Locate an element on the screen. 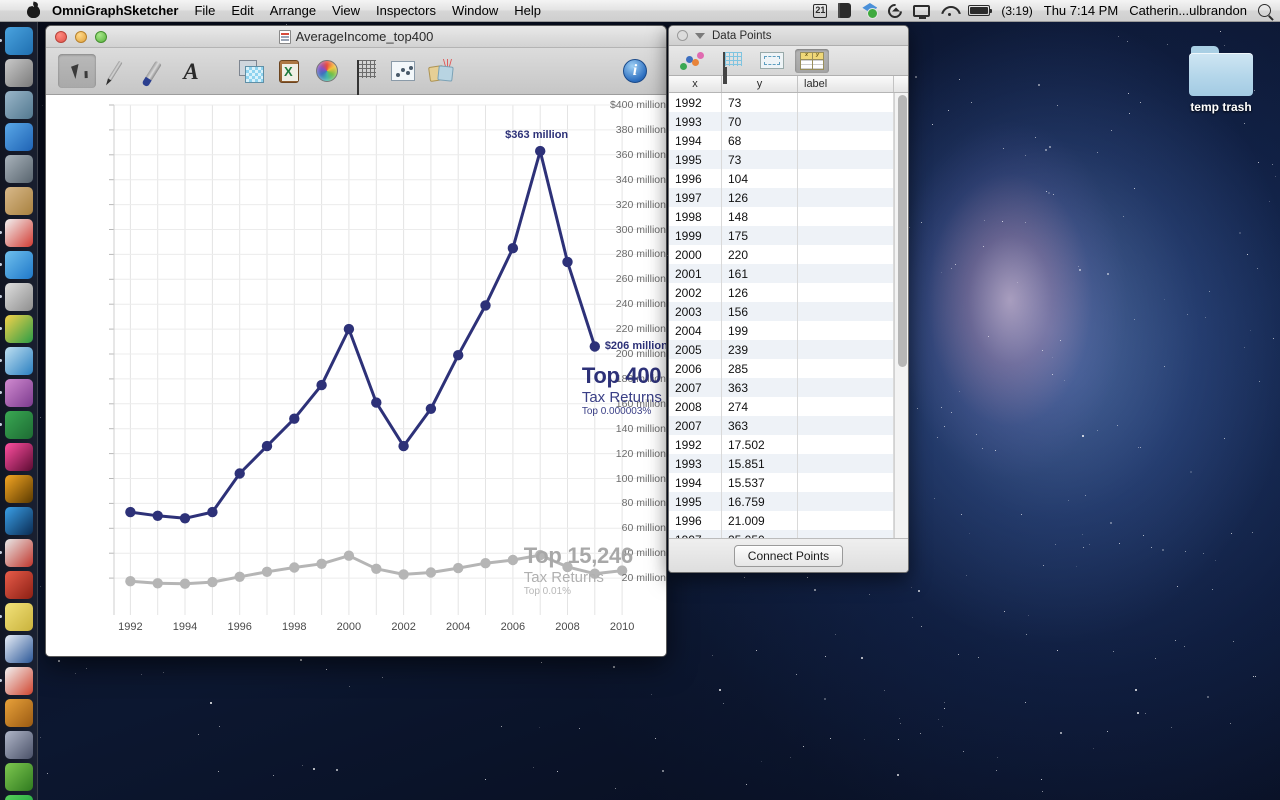  menu-file: File is located at coordinates (204, 10).